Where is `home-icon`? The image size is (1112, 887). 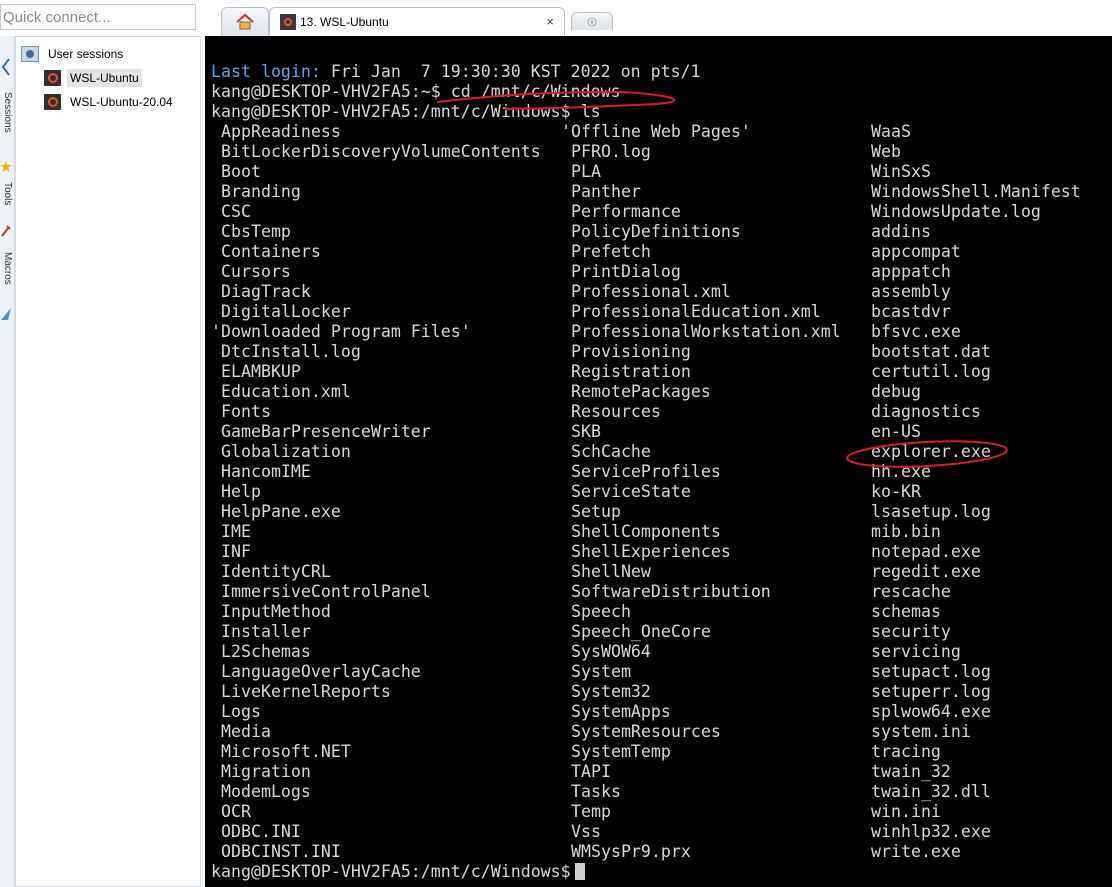
home-icon is located at coordinates (245, 21).